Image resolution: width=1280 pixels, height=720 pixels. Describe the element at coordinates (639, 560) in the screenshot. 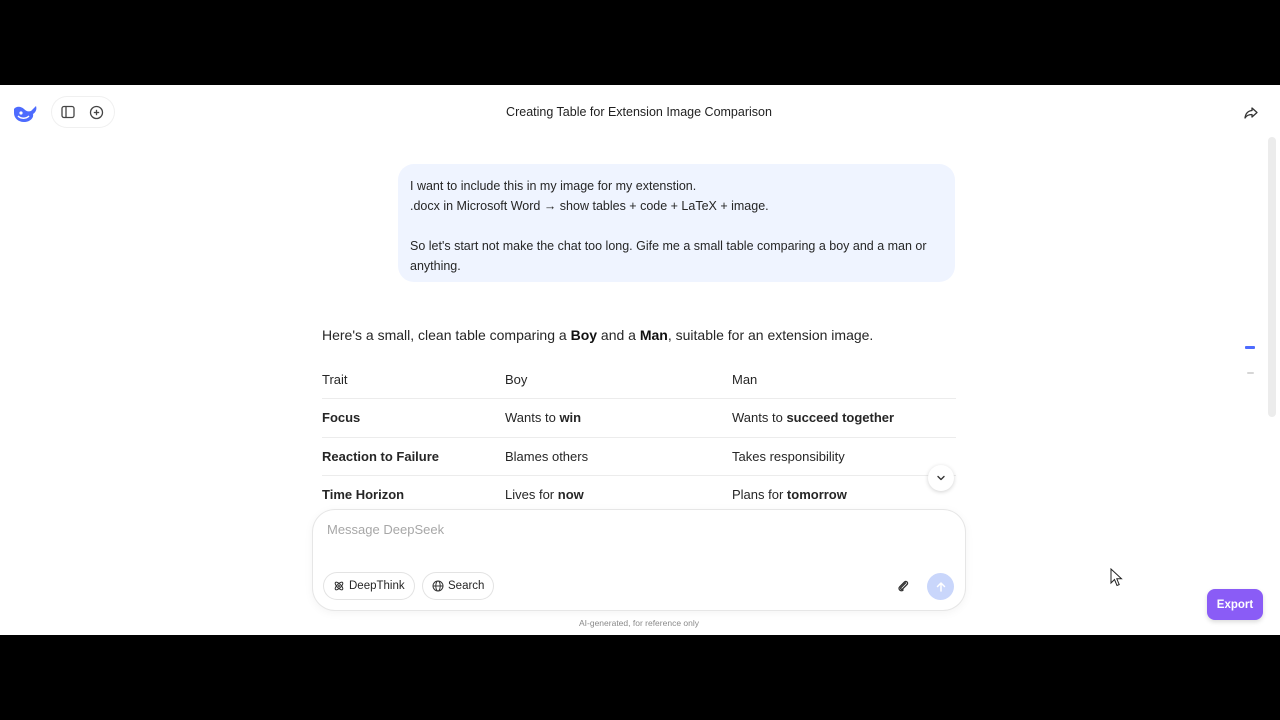

I see `message-composer: DeepThink Search` at that location.